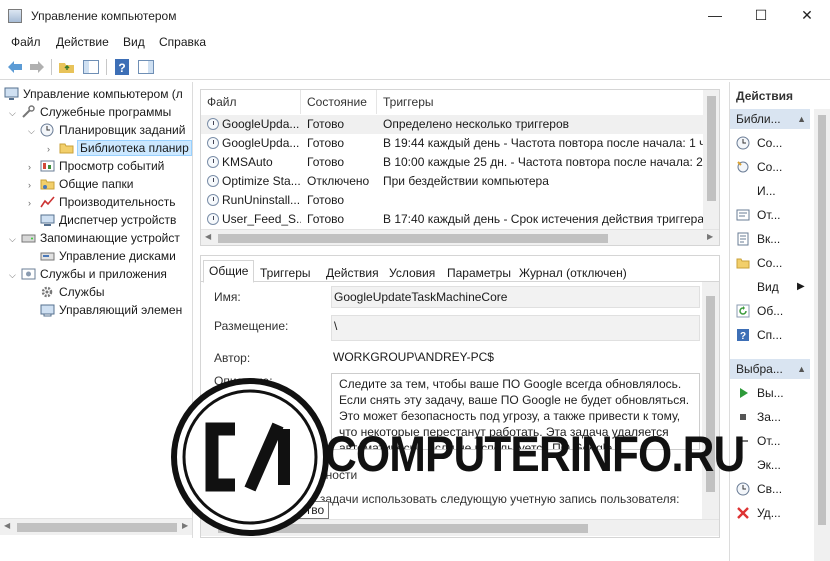  I want to click on blank-icon, so click(743, 287).